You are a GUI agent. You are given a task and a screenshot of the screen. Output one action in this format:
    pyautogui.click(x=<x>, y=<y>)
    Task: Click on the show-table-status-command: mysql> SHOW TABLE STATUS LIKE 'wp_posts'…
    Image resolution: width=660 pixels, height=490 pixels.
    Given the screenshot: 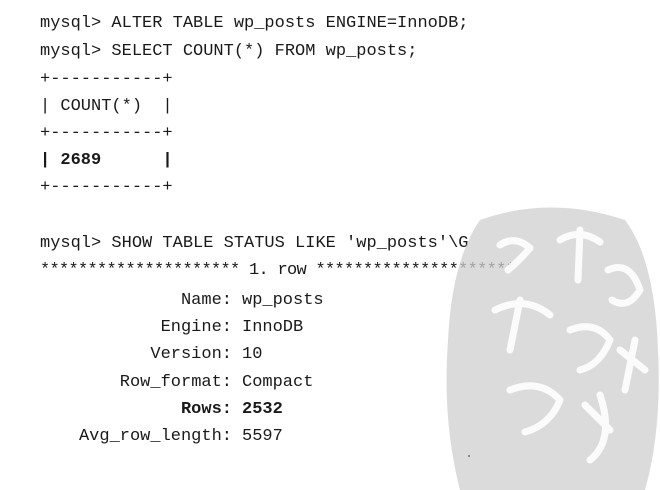 What is the action you would take?
    pyautogui.click(x=254, y=244)
    